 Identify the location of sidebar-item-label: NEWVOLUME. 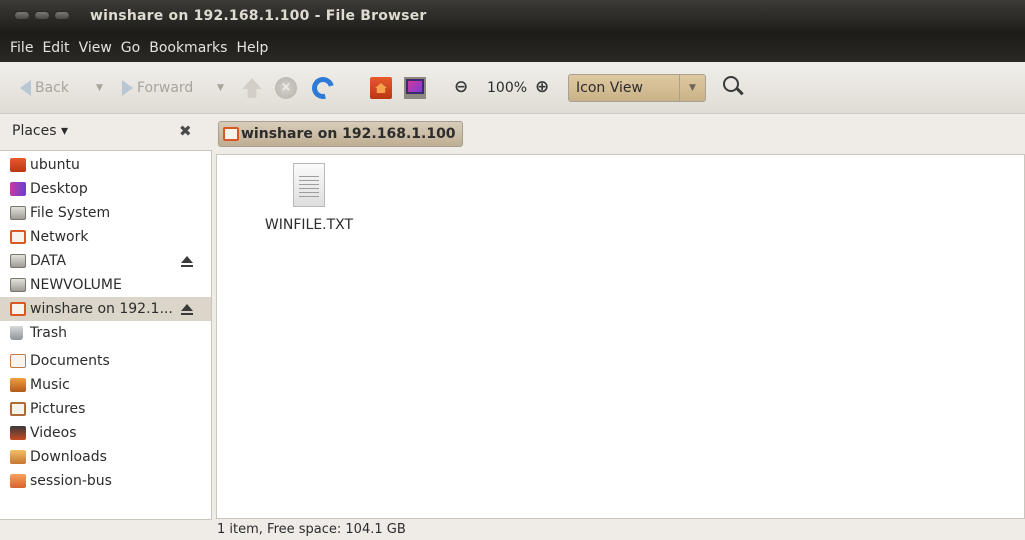
(76, 285).